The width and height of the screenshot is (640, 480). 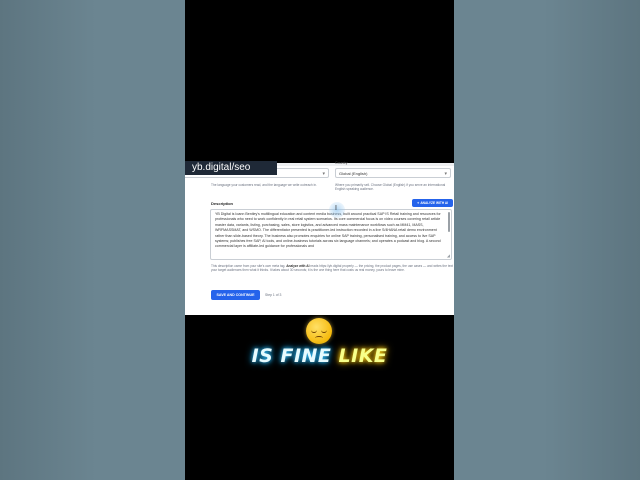 I want to click on step-indicator: Step 1 of 3, so click(x=273, y=295).